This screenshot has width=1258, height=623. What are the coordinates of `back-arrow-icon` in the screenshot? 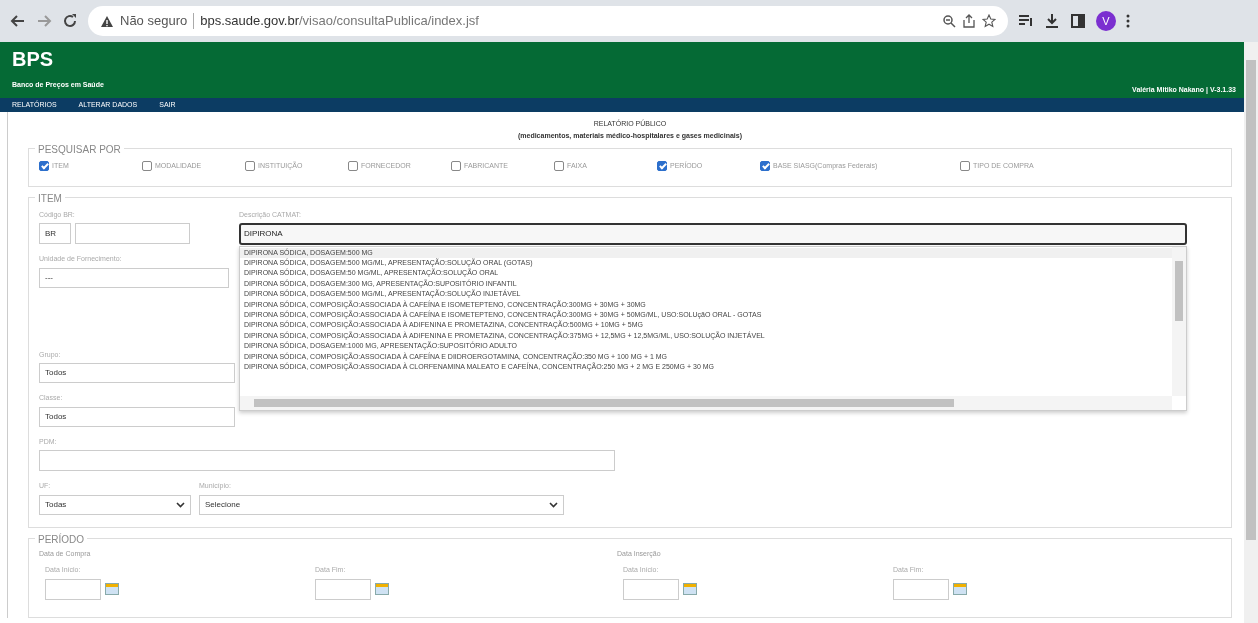 It's located at (18, 21).